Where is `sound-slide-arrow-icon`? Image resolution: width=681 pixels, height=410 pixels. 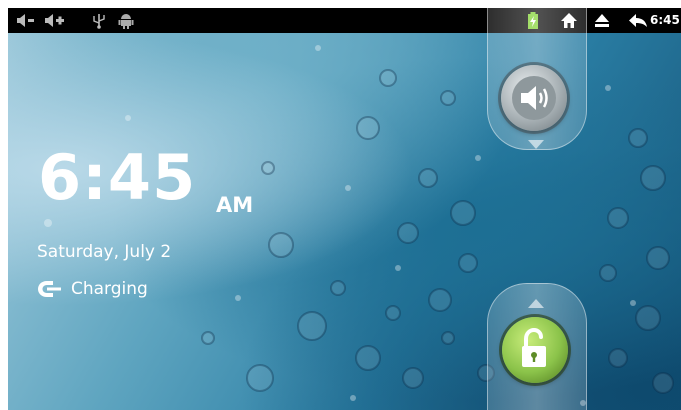 sound-slide-arrow-icon is located at coordinates (536, 144).